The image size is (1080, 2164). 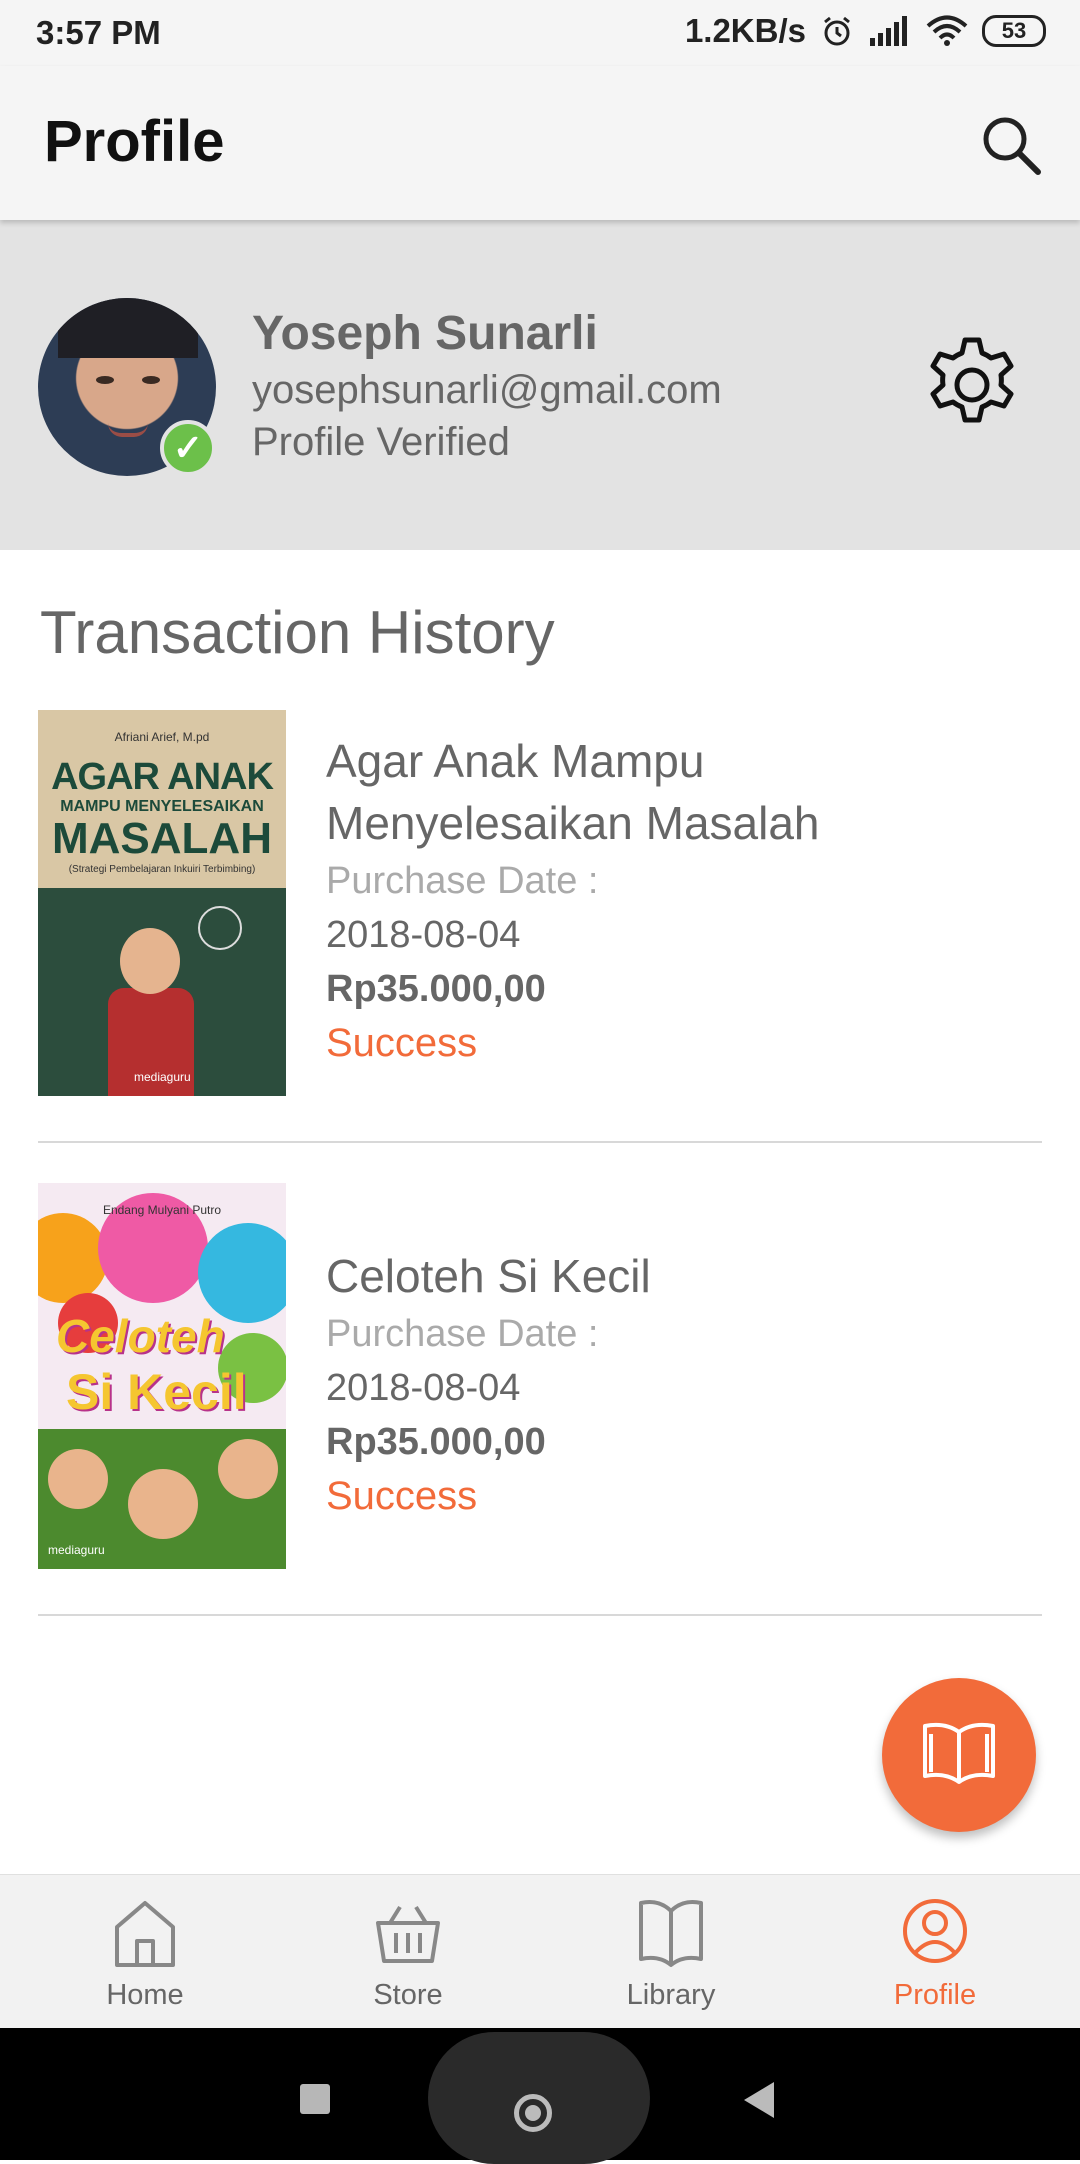 I want to click on cover-title-line1: Celoteh, so click(x=140, y=1336).